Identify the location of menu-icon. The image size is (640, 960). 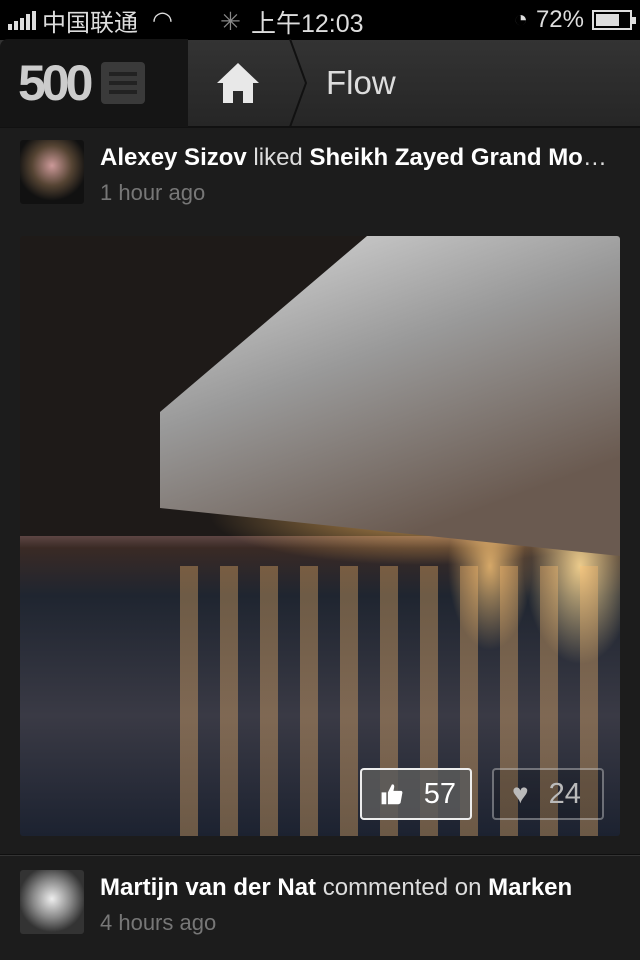
(123, 83).